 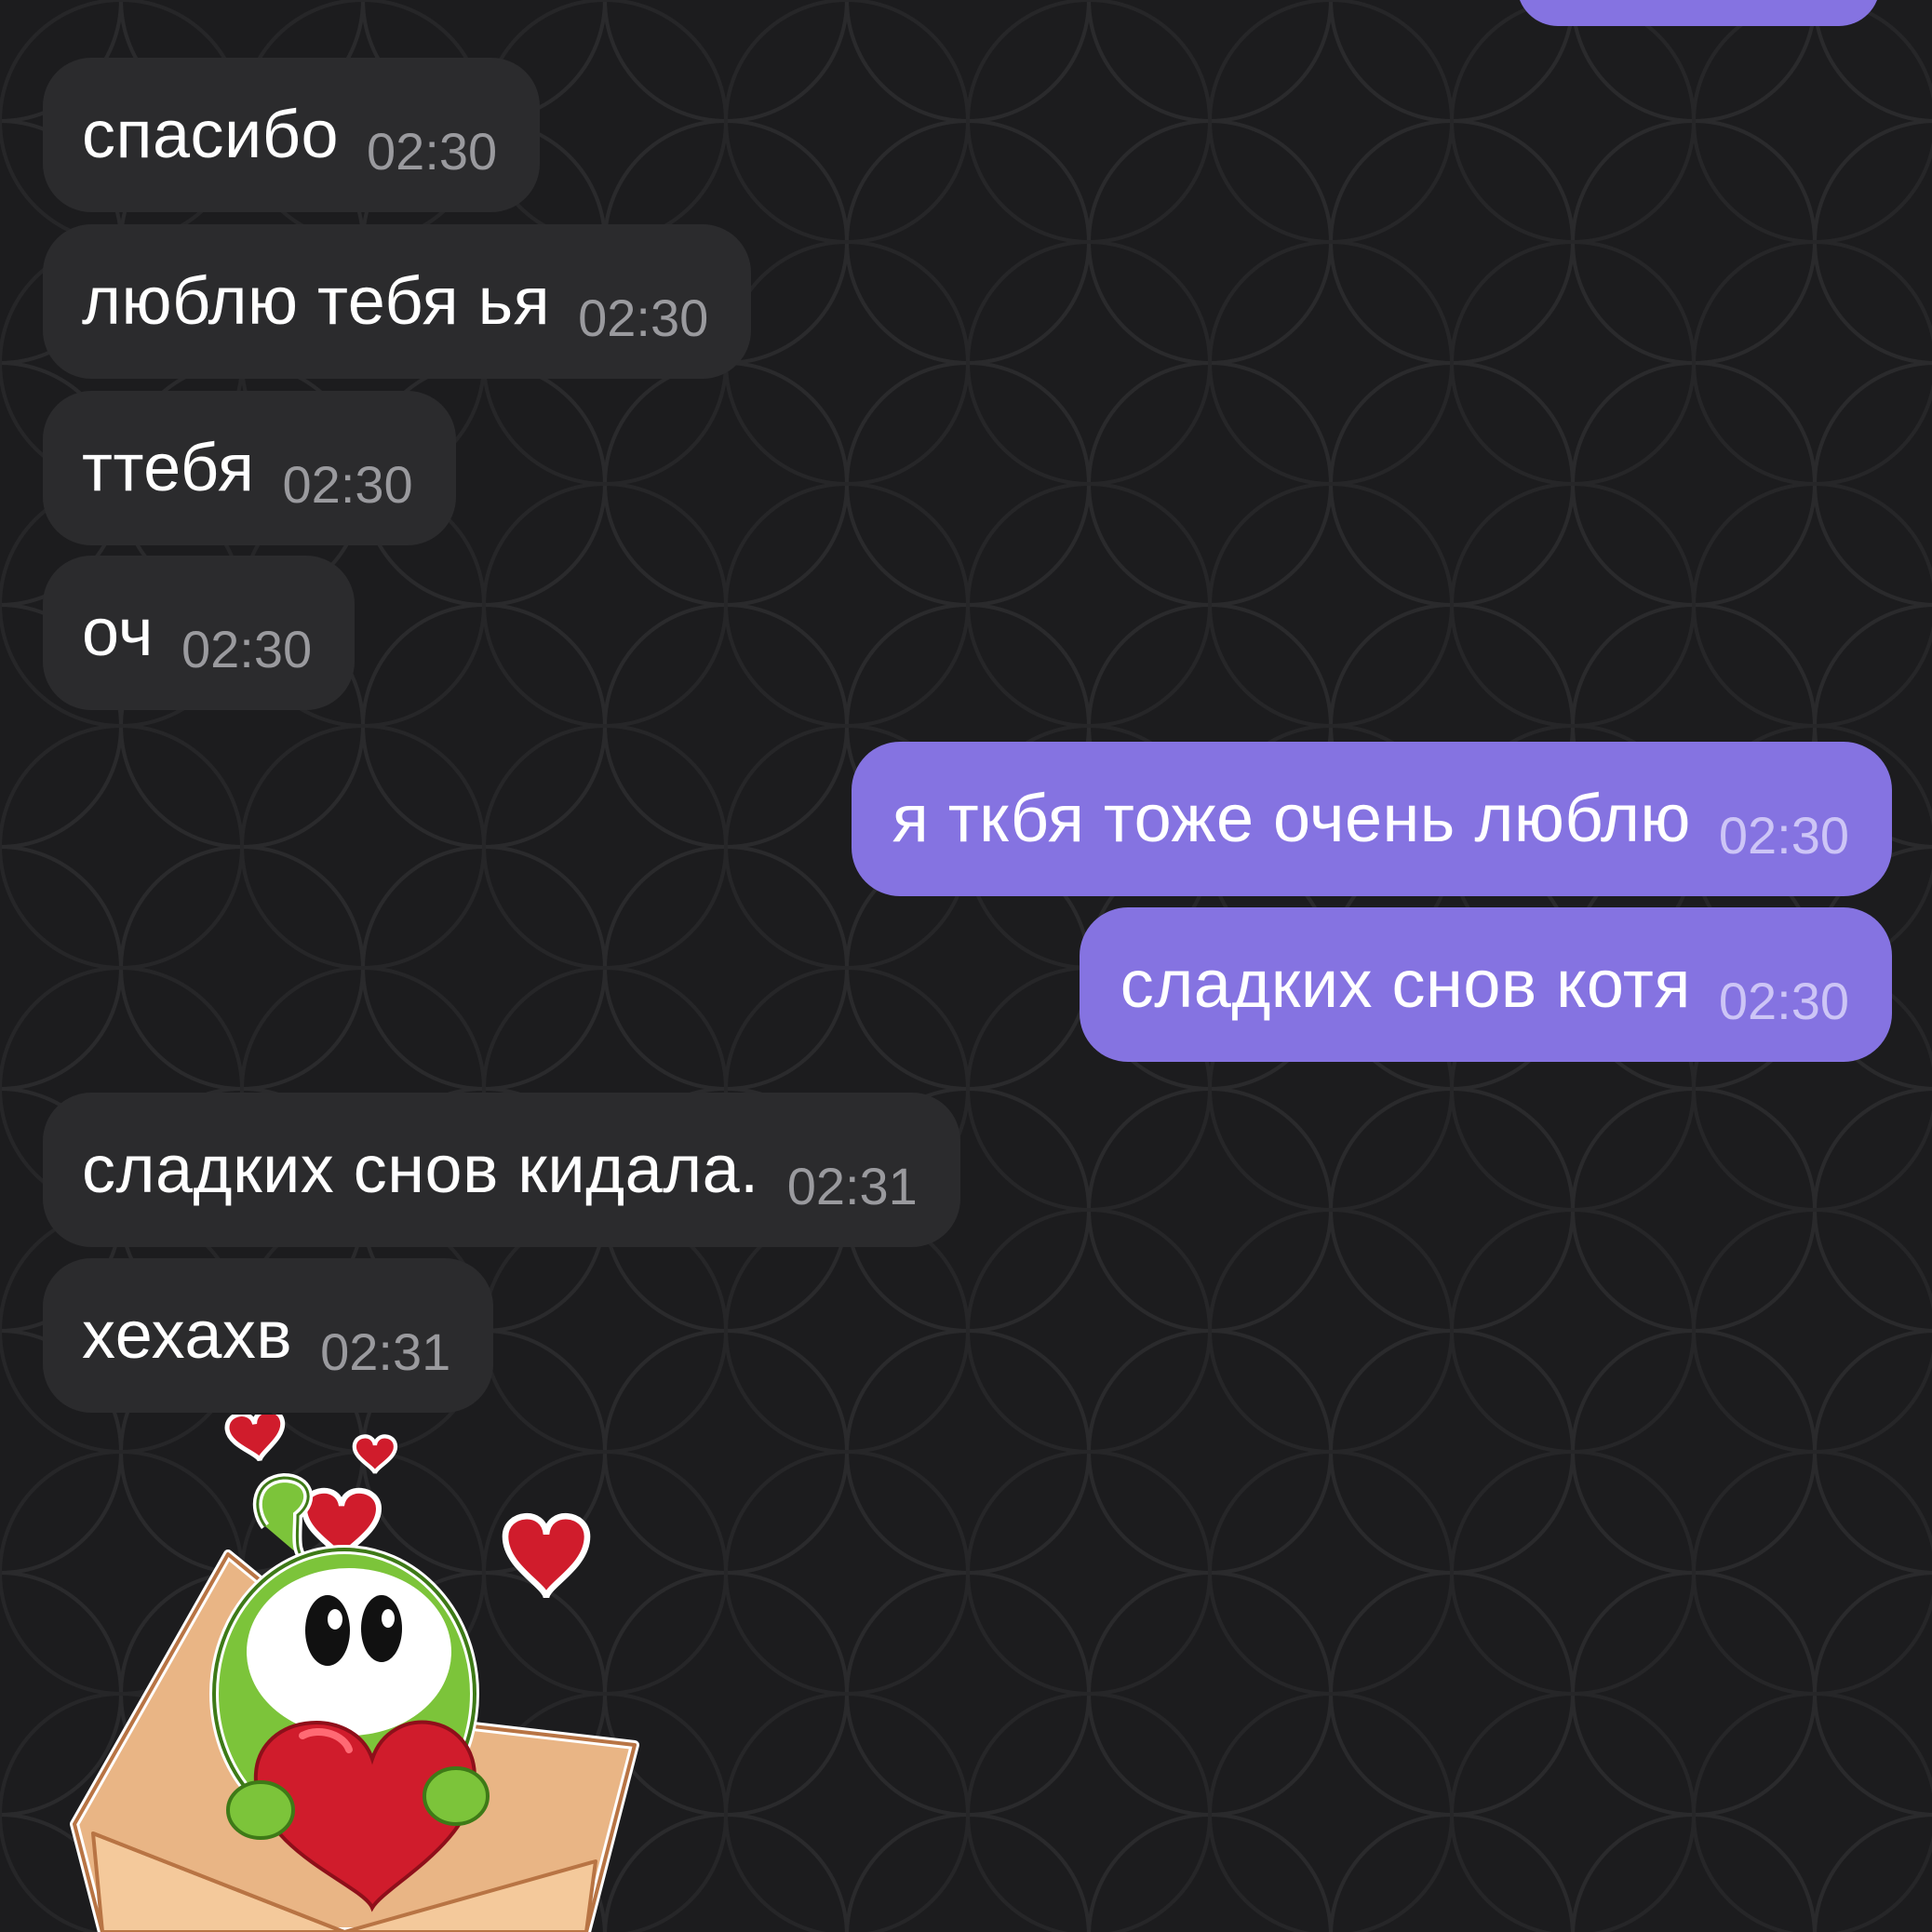 I want to click on previous-outgoing-bubble, so click(x=1698, y=13).